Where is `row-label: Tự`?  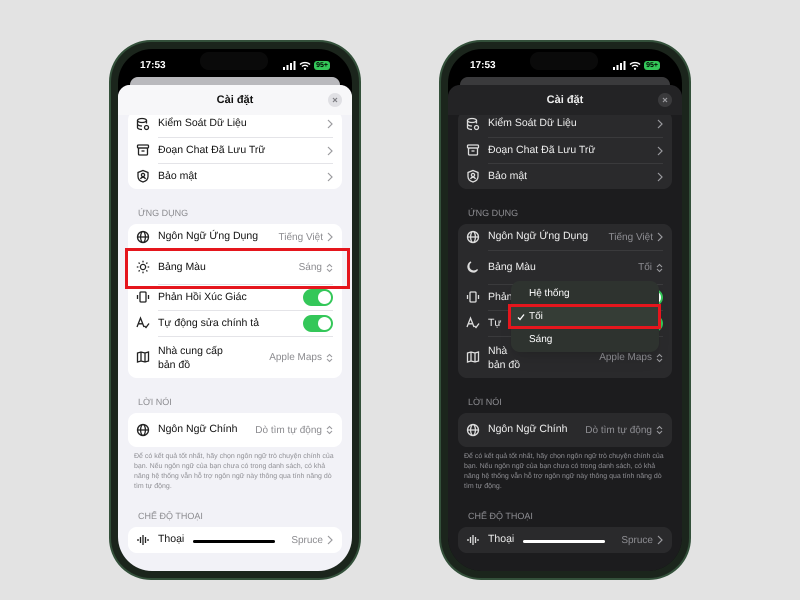 row-label: Tự is located at coordinates (495, 323).